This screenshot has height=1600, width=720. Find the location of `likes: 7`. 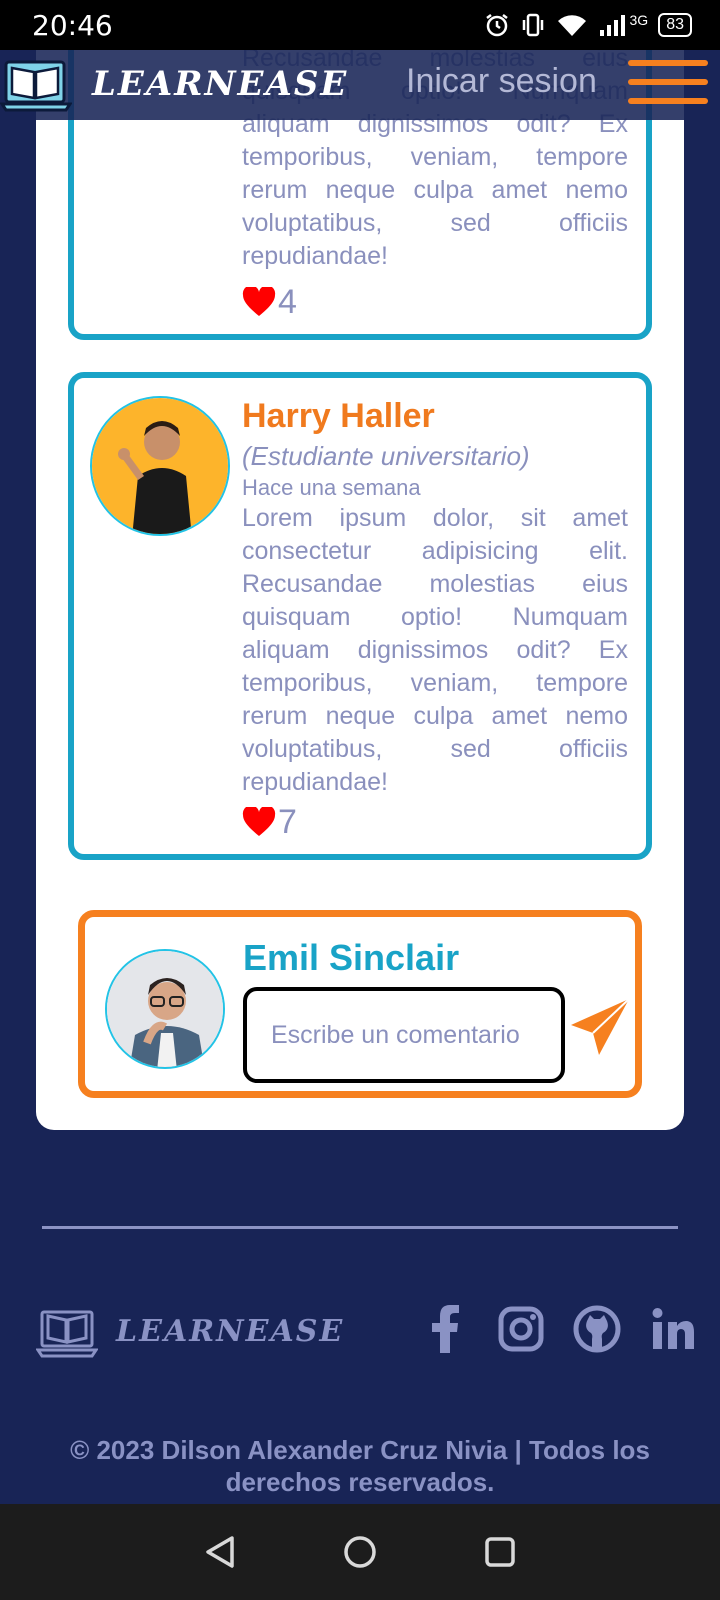

likes: 7 is located at coordinates (269, 822).